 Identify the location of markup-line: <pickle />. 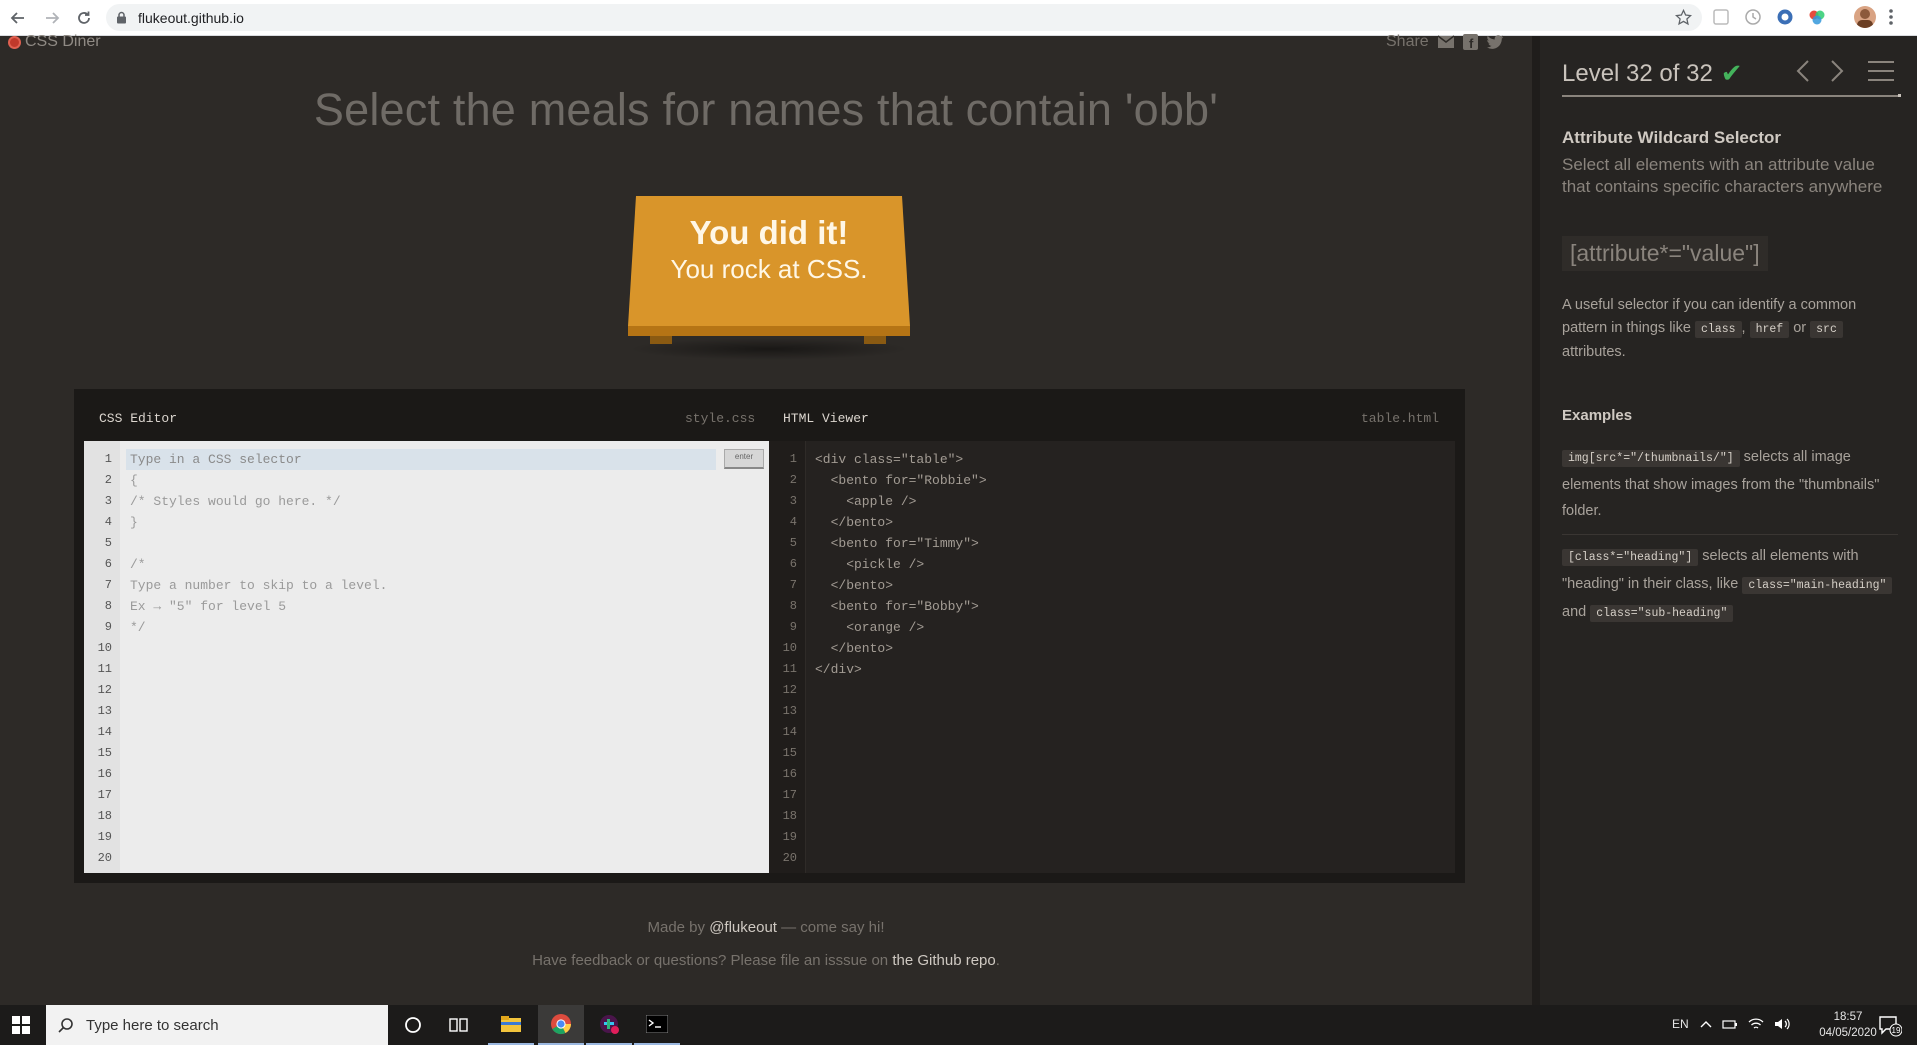
(901, 564).